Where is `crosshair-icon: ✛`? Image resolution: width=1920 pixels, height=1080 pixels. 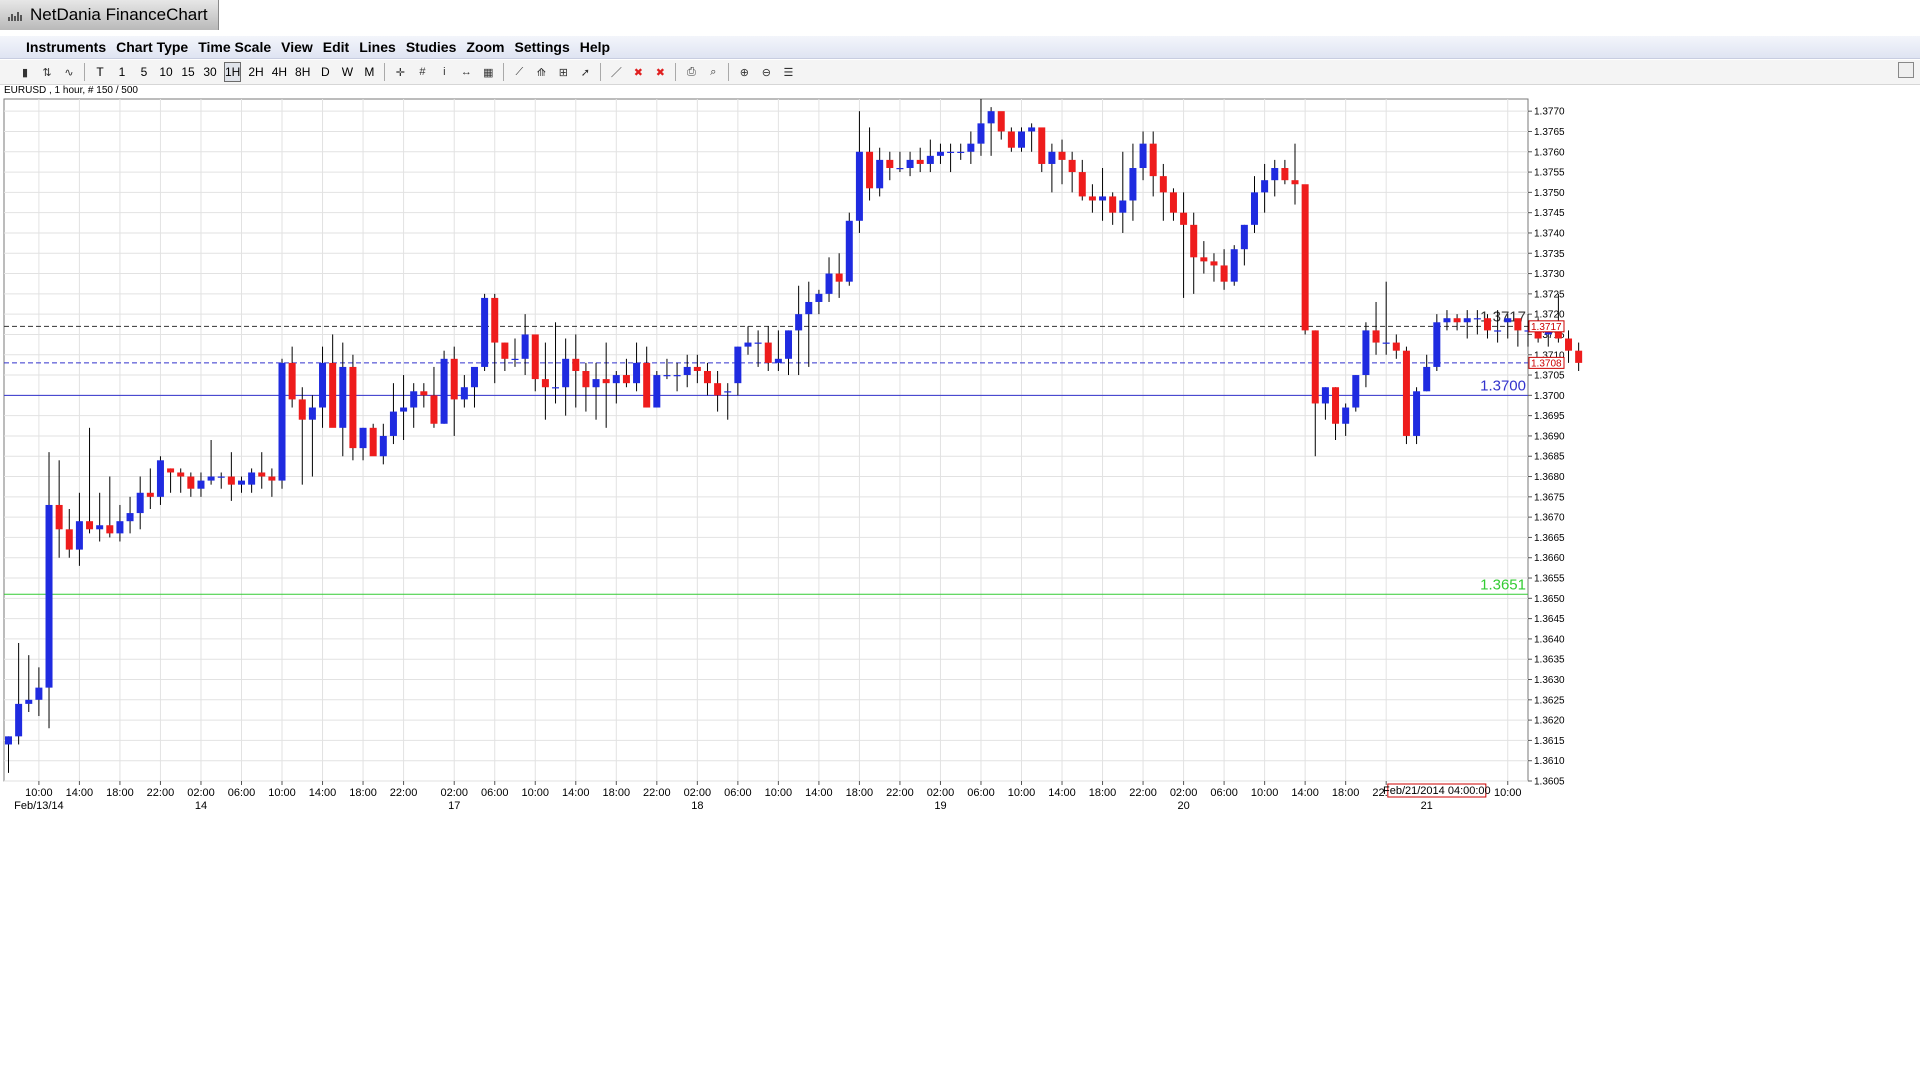 crosshair-icon: ✛ is located at coordinates (400, 72).